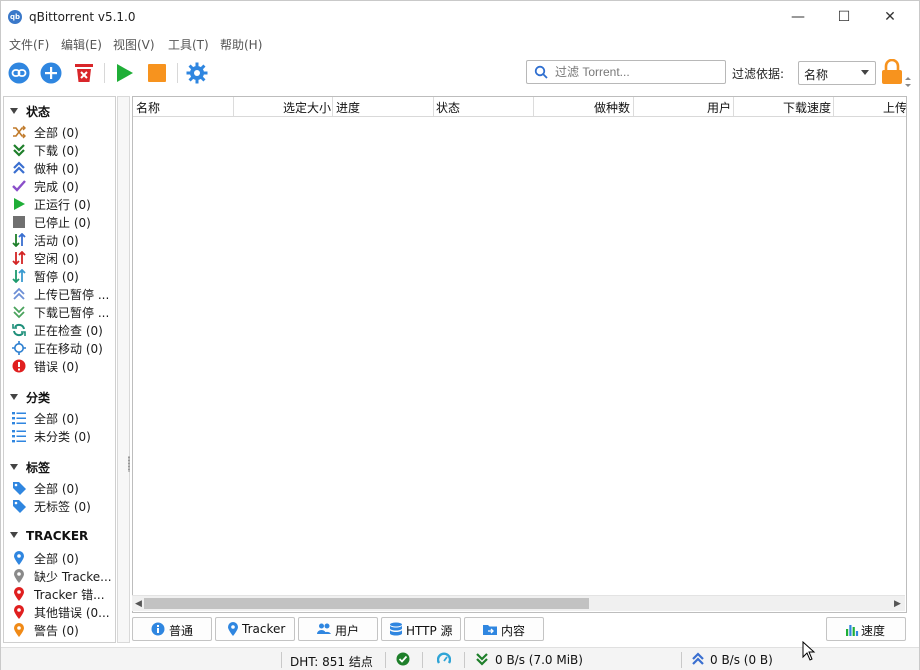 The height and width of the screenshot is (670, 920). What do you see at coordinates (63, 276) in the screenshot?
I see `status-stalled: 暂停 (0)` at bounding box center [63, 276].